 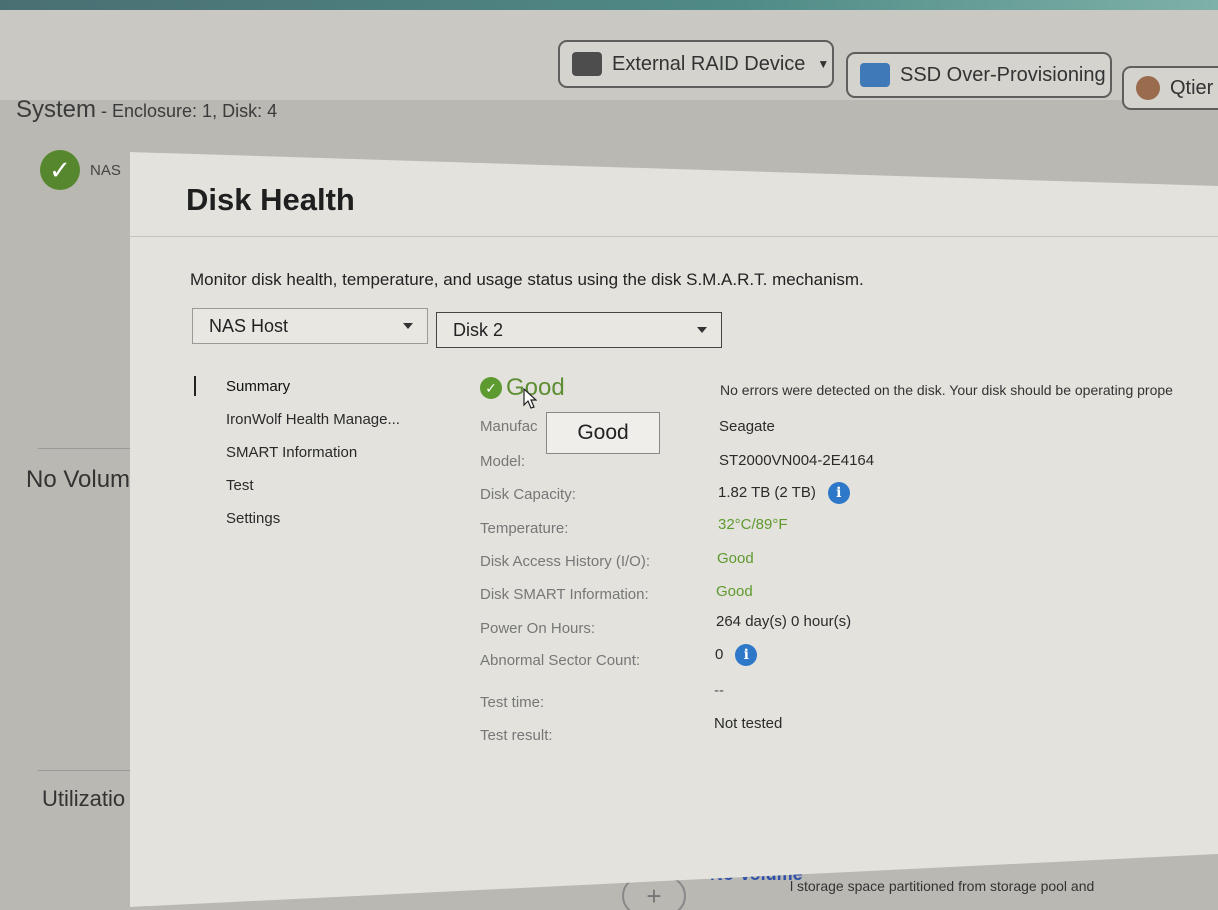 I want to click on host-select: NAS Host, so click(x=310, y=326).